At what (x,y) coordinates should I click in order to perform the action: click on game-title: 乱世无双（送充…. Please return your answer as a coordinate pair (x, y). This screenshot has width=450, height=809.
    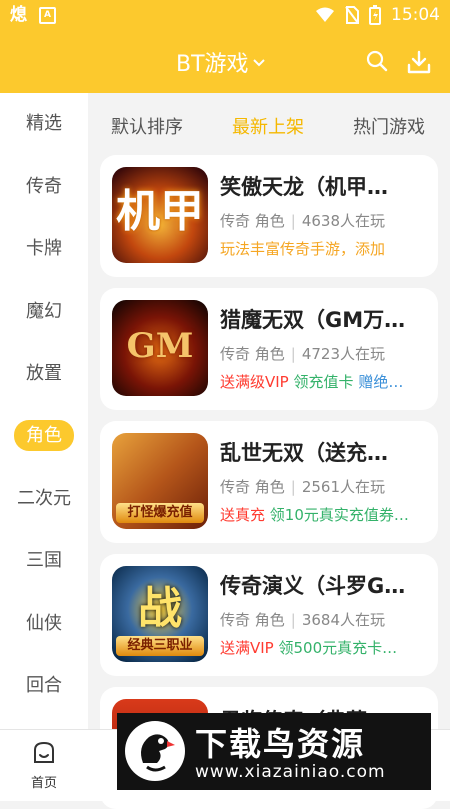
    Looking at the image, I should click on (304, 453).